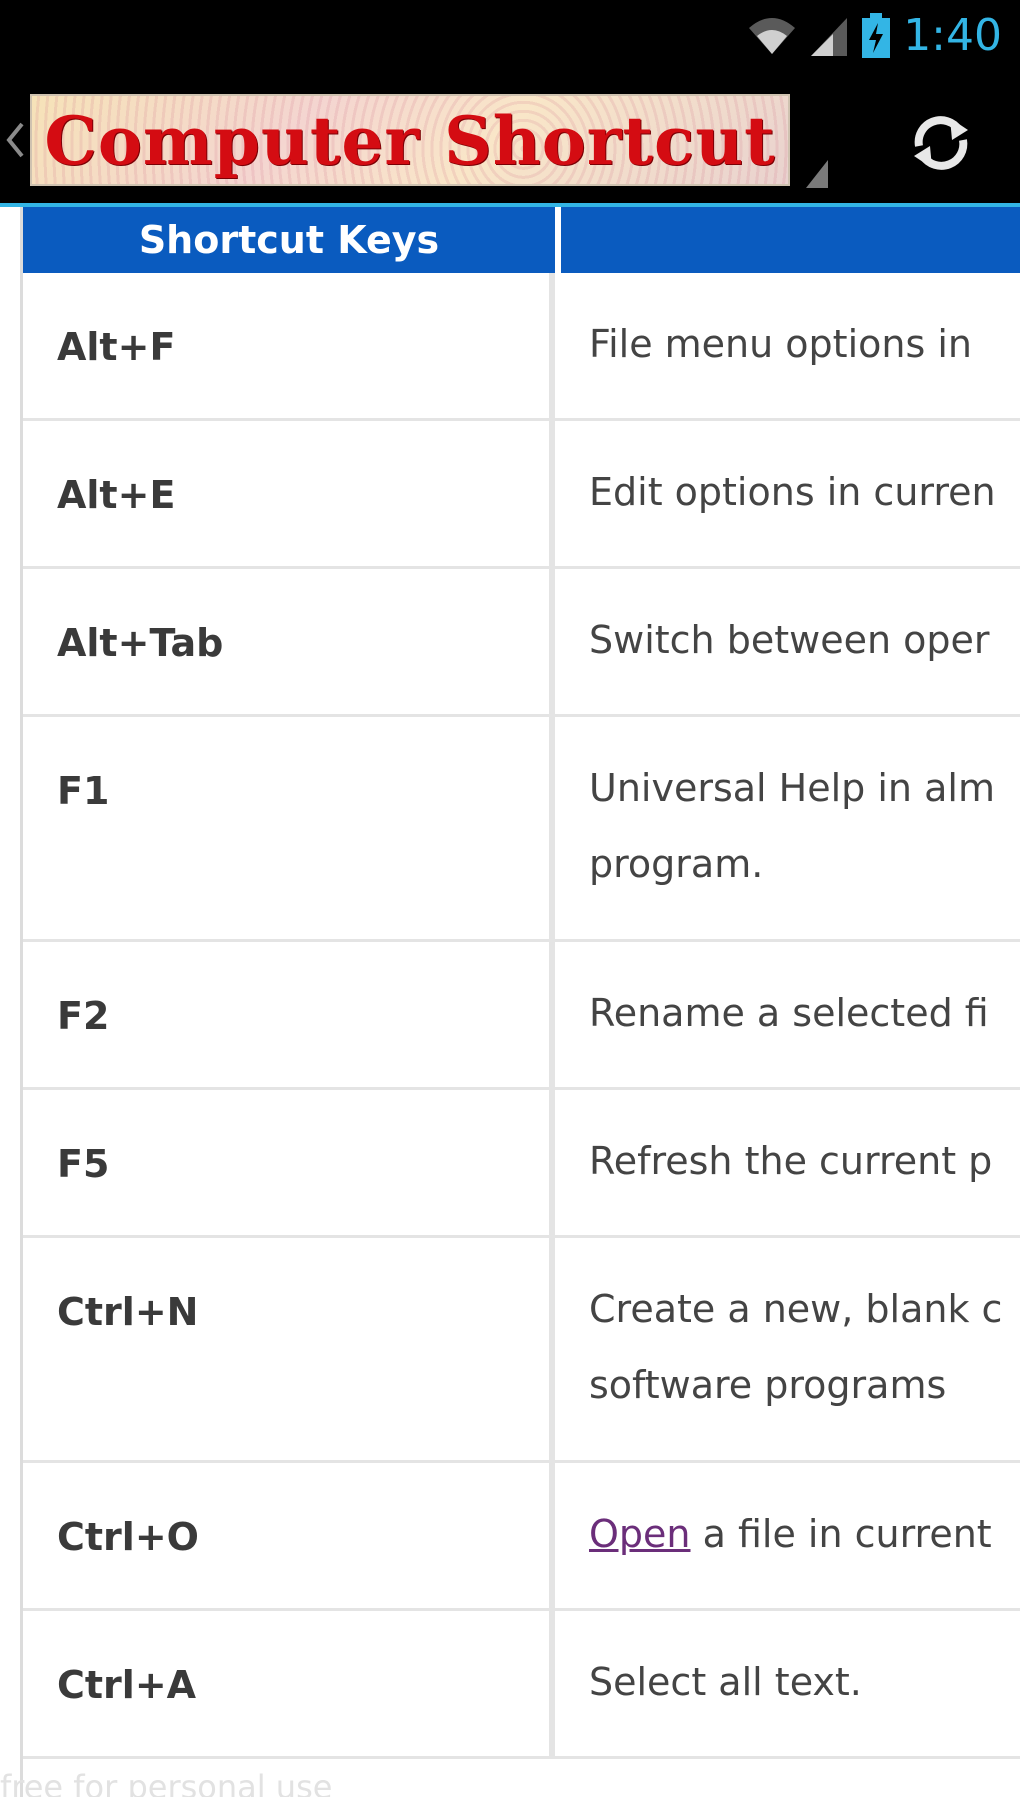 This screenshot has width=1020, height=1797. Describe the element at coordinates (289, 345) in the screenshot. I see `shortcut-key: Alt+F` at that location.